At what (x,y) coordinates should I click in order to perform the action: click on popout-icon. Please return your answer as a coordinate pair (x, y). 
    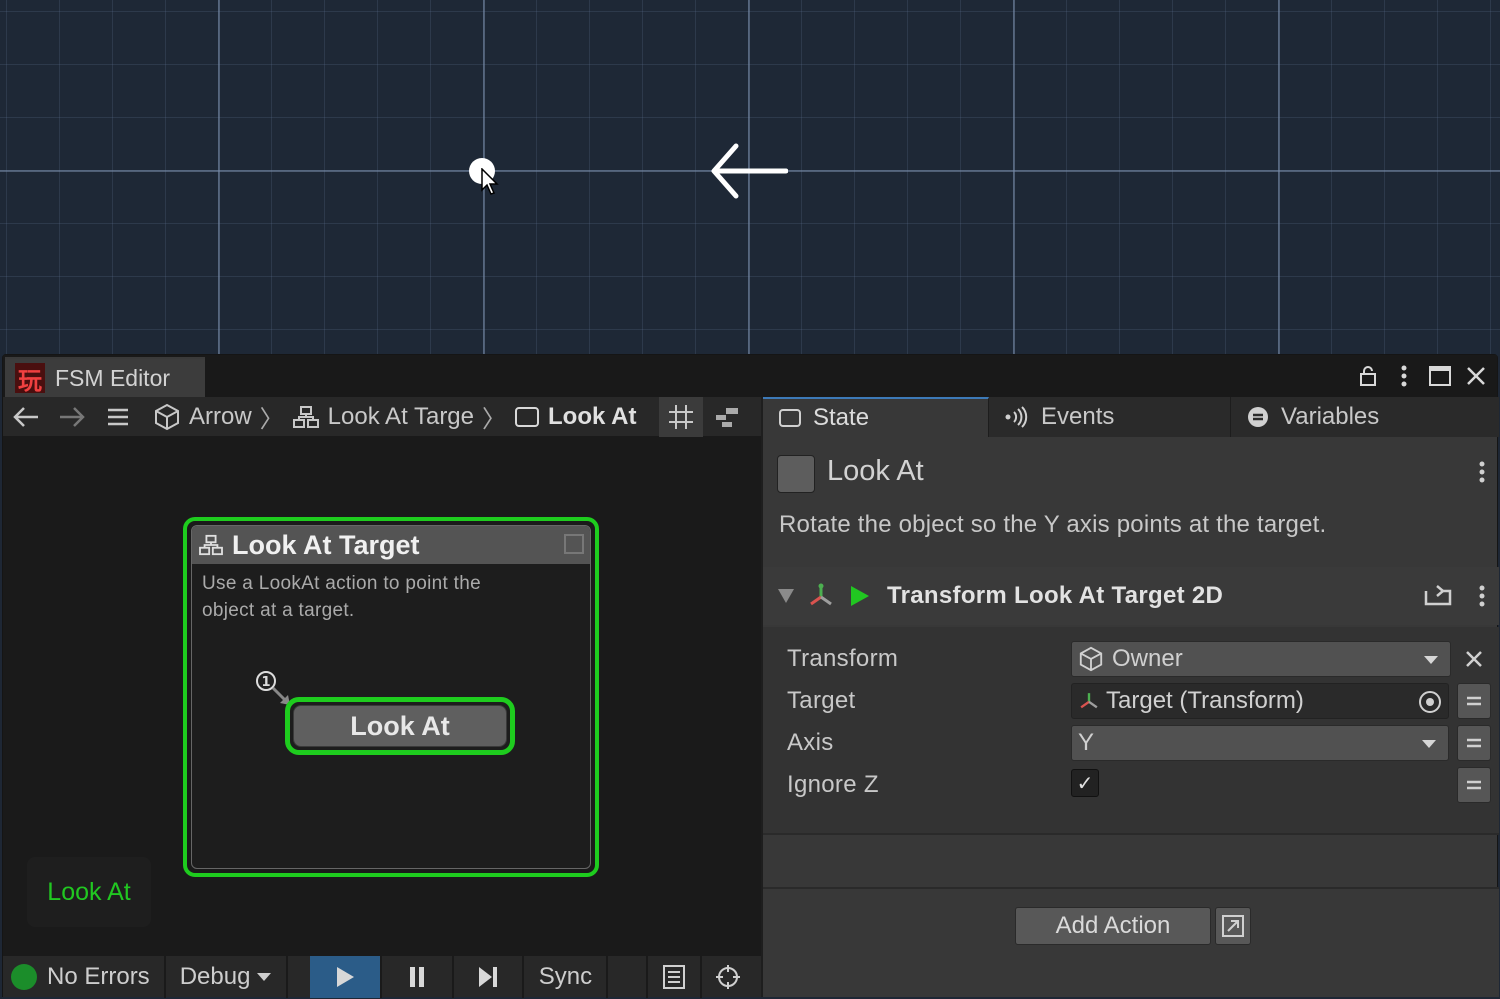
    Looking at the image, I should click on (1233, 926).